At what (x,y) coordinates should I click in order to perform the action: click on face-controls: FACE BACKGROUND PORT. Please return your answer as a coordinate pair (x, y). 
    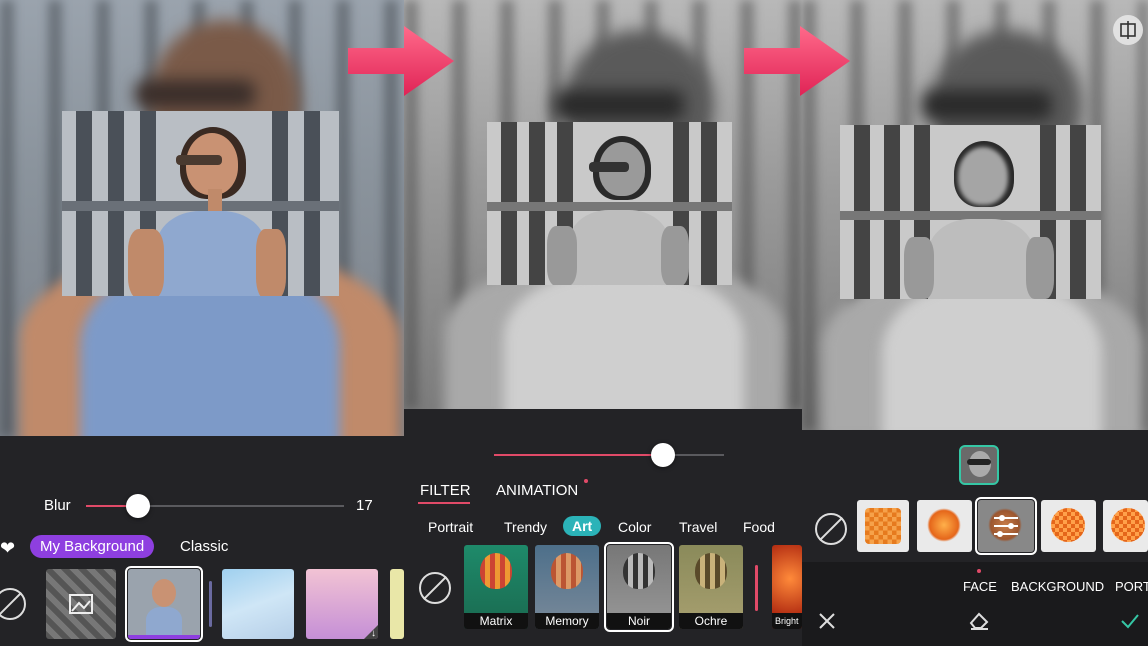
    Looking at the image, I should click on (975, 538).